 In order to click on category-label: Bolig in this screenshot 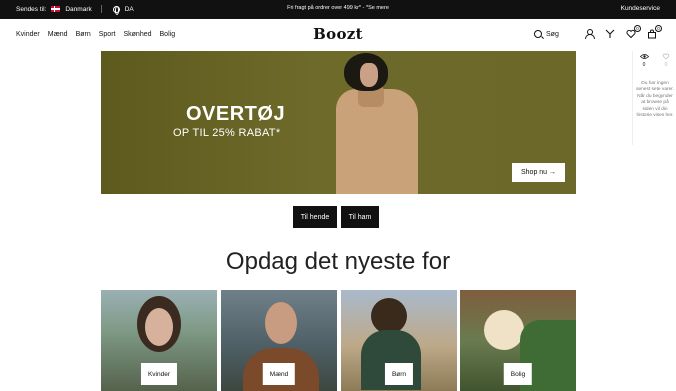, I will do `click(518, 374)`.